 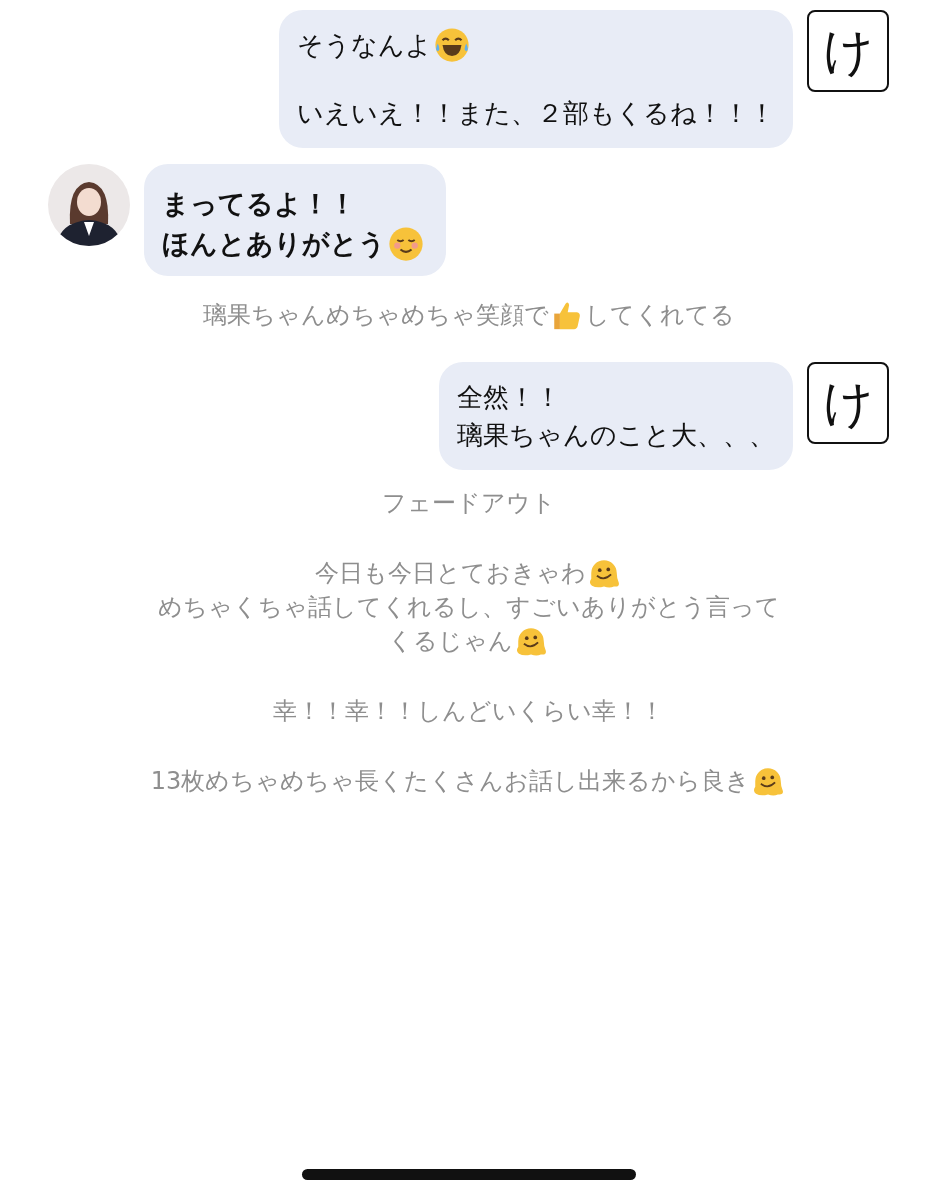 I want to click on narration-text: フェードアウト, so click(x=468, y=503).